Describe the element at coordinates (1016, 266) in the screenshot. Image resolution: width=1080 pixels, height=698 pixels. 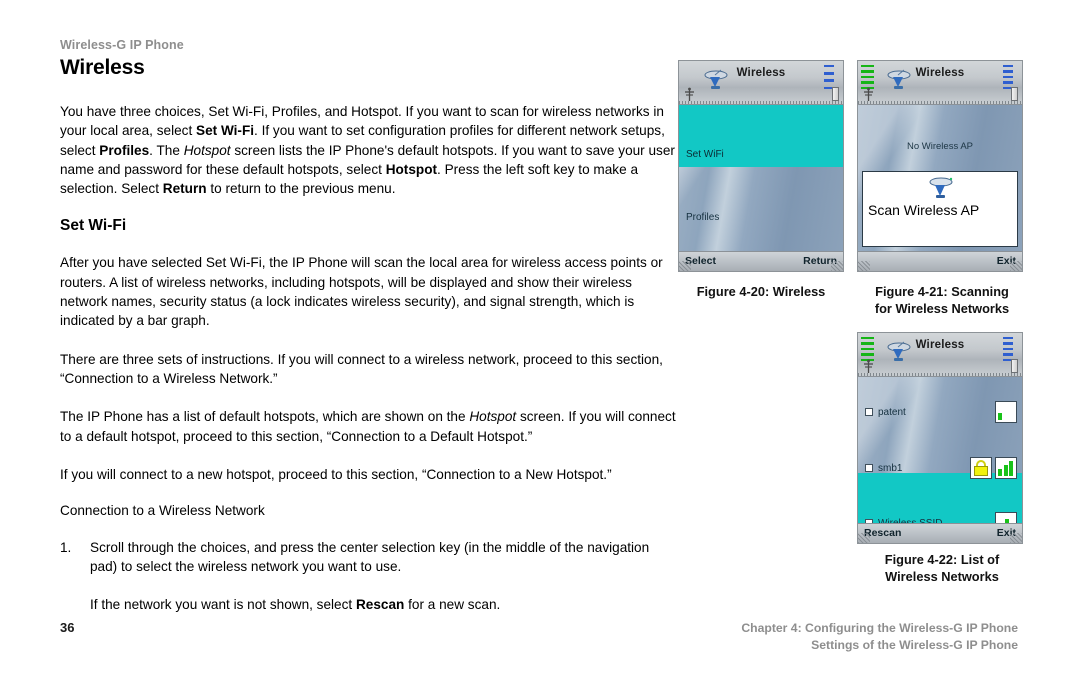
I see `fig21-corner-right` at that location.